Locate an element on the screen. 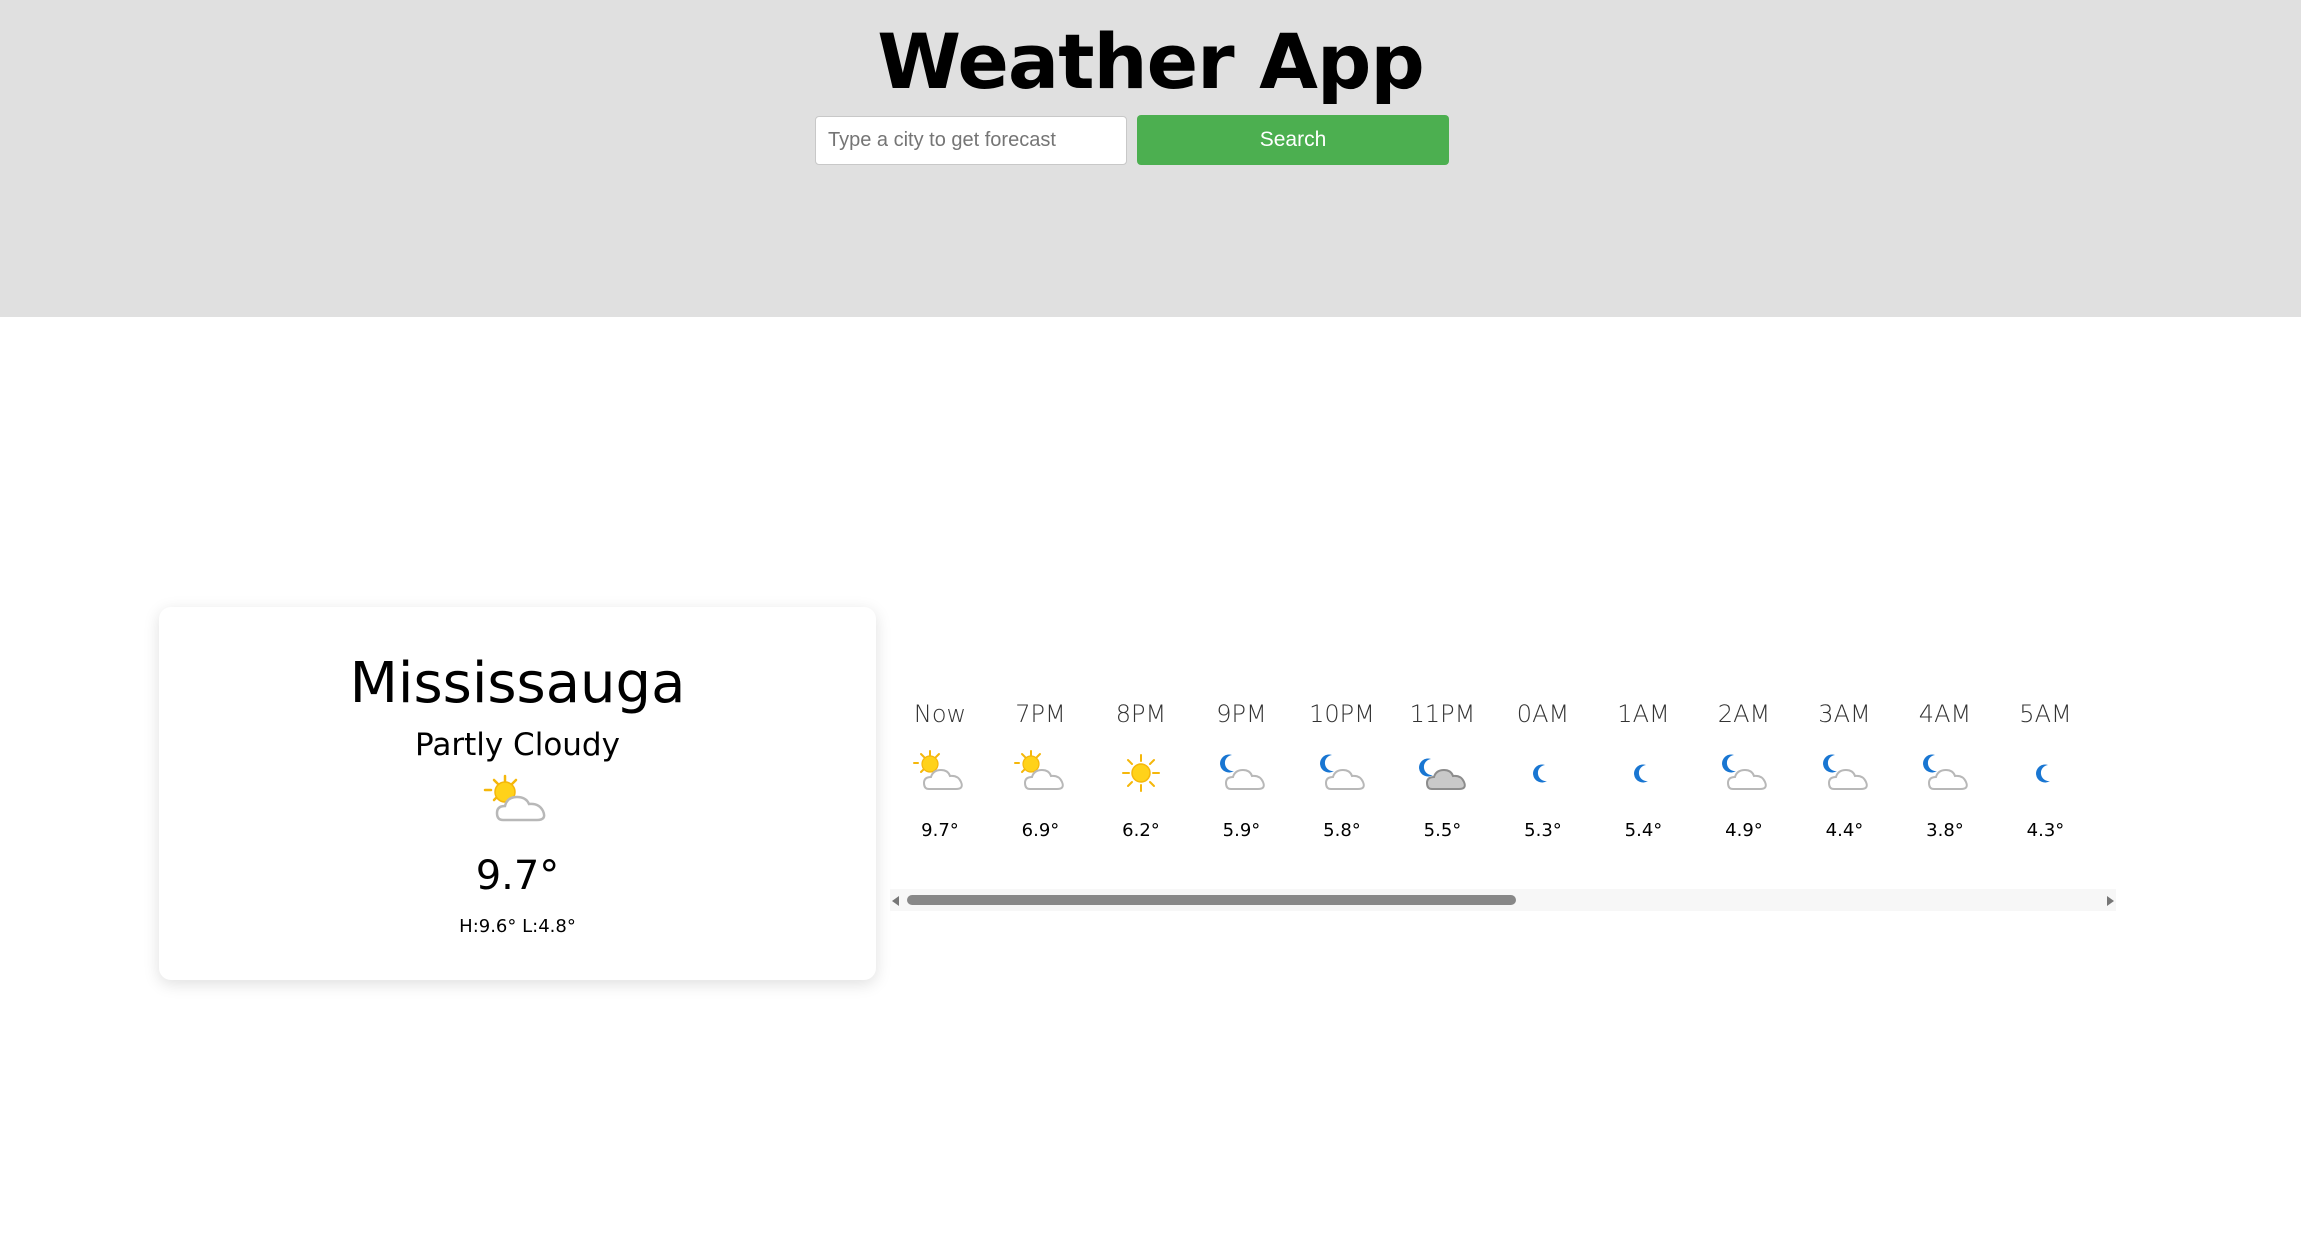 The image size is (2301, 1249). sunny-icon is located at coordinates (1141, 773).